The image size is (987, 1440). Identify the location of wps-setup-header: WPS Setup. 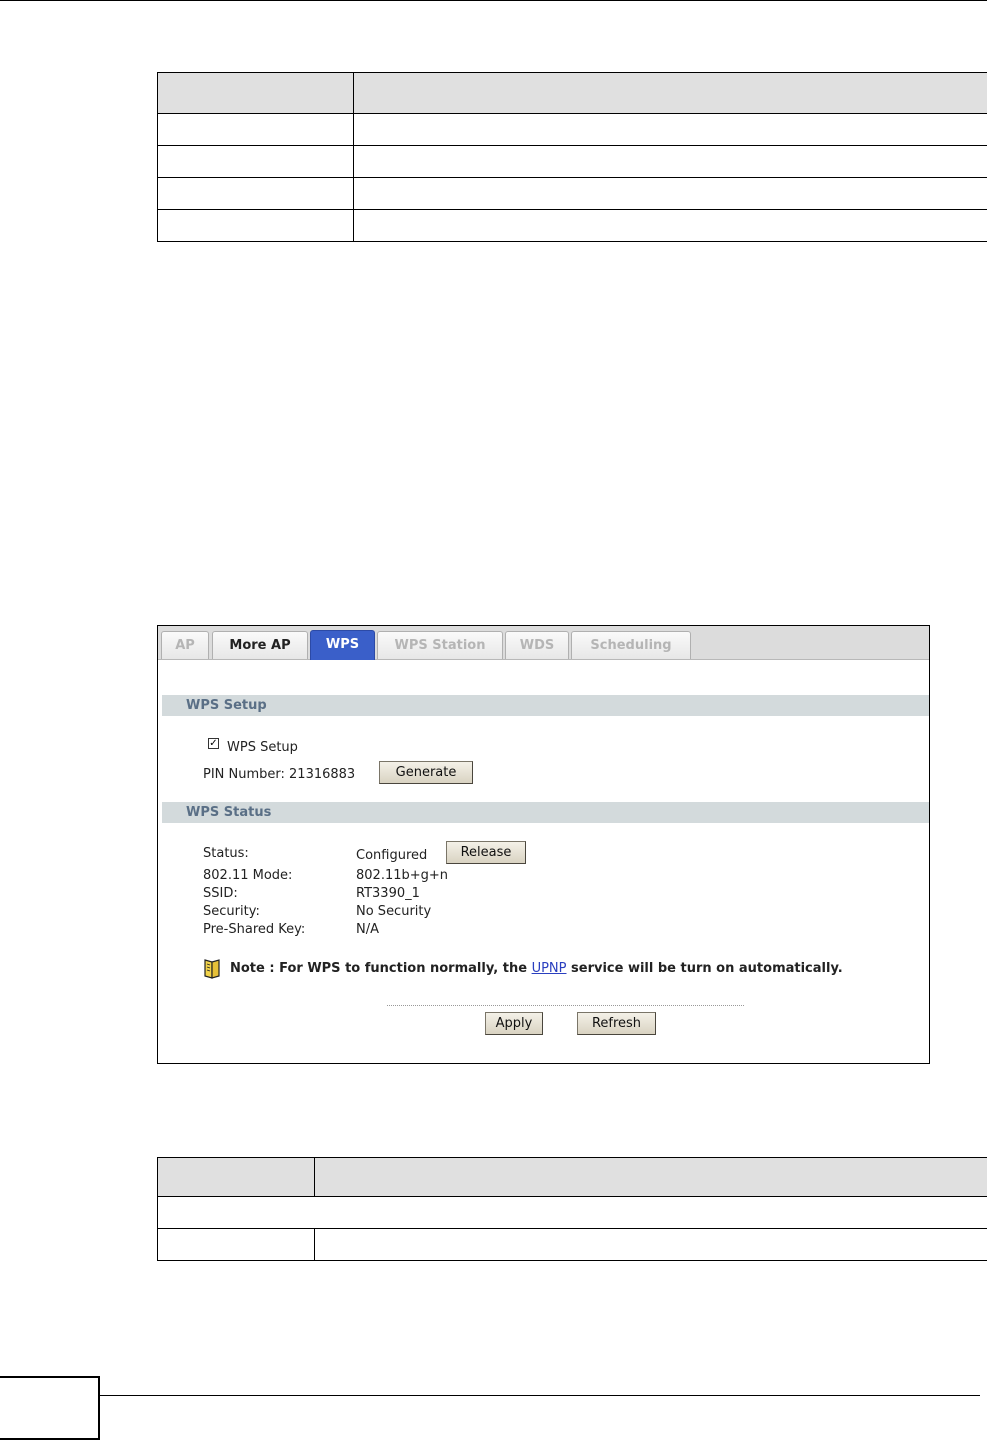
(545, 705).